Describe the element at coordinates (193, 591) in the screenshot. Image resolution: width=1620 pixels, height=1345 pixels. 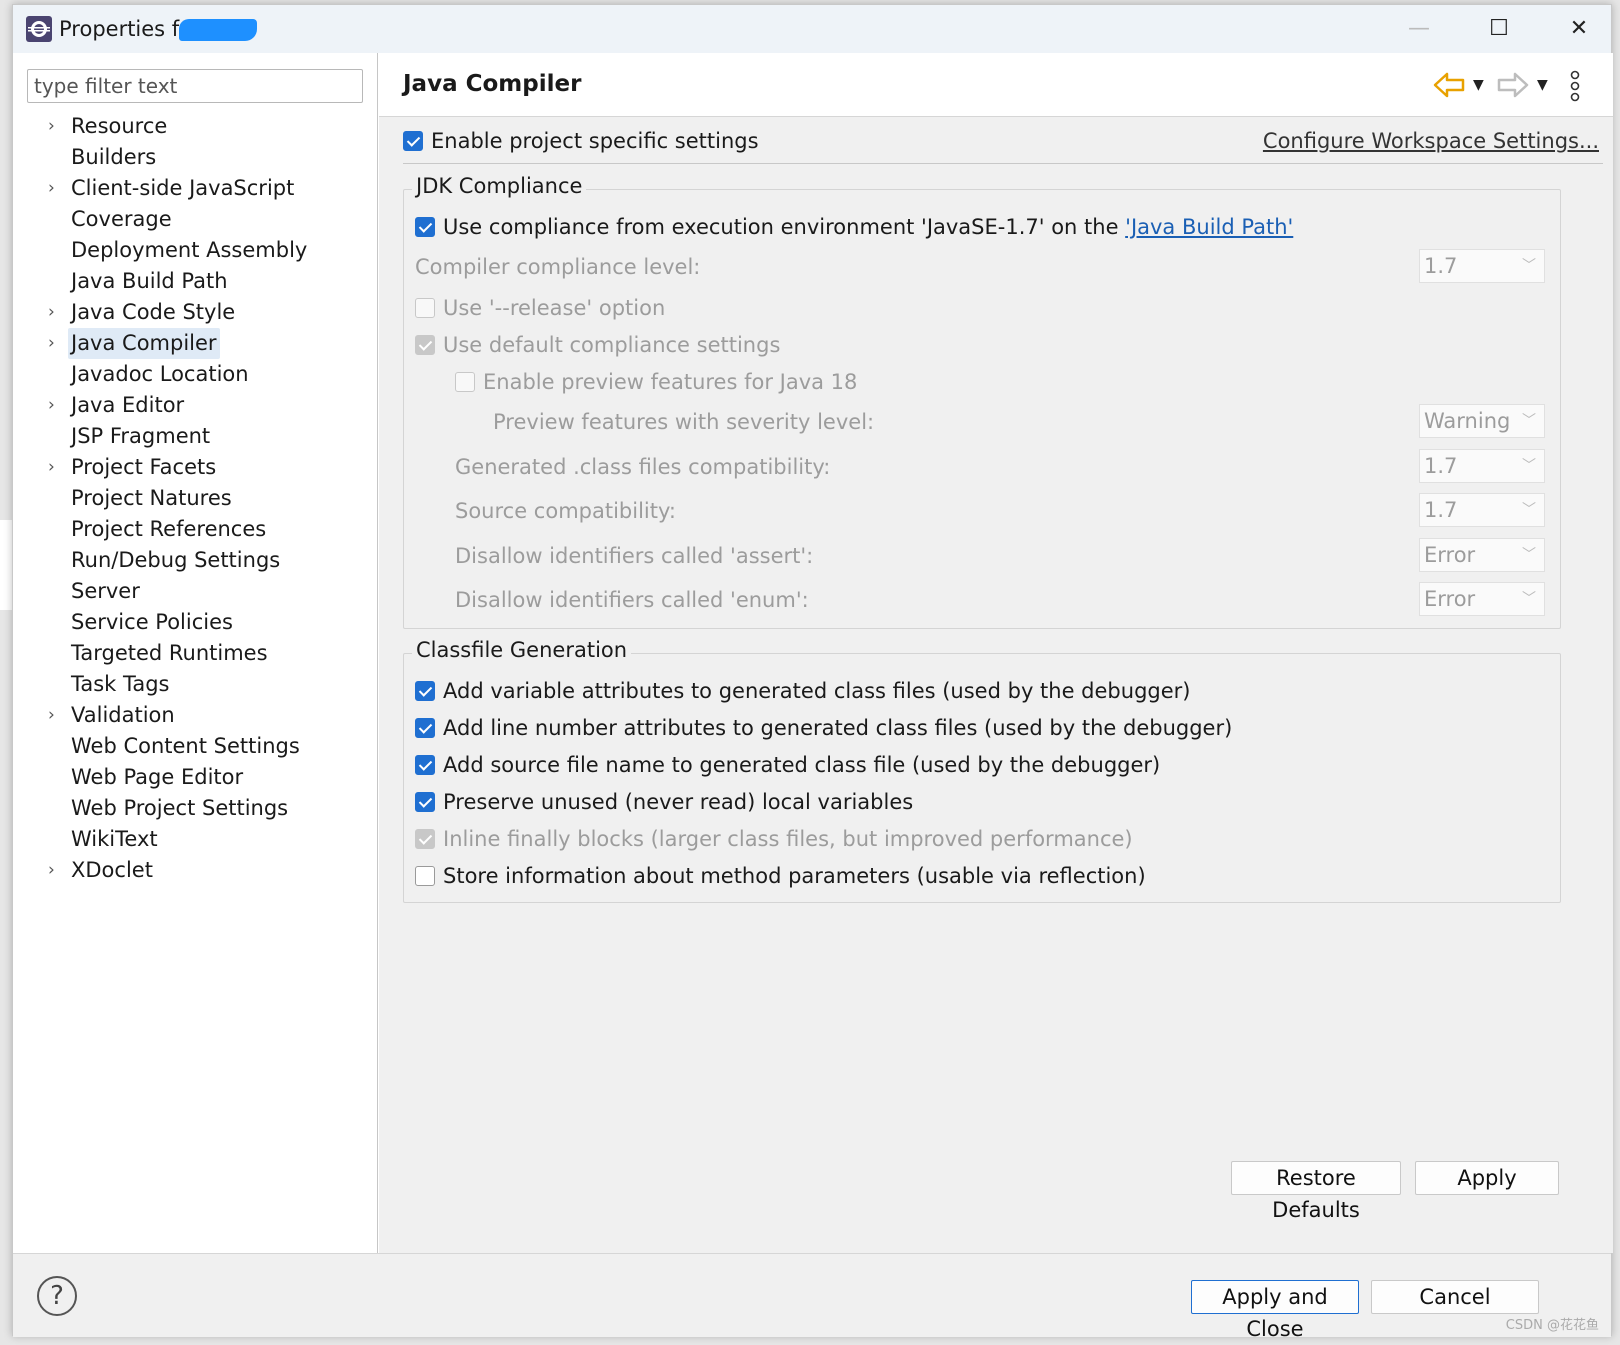
I see `sidebar-item: Server` at that location.